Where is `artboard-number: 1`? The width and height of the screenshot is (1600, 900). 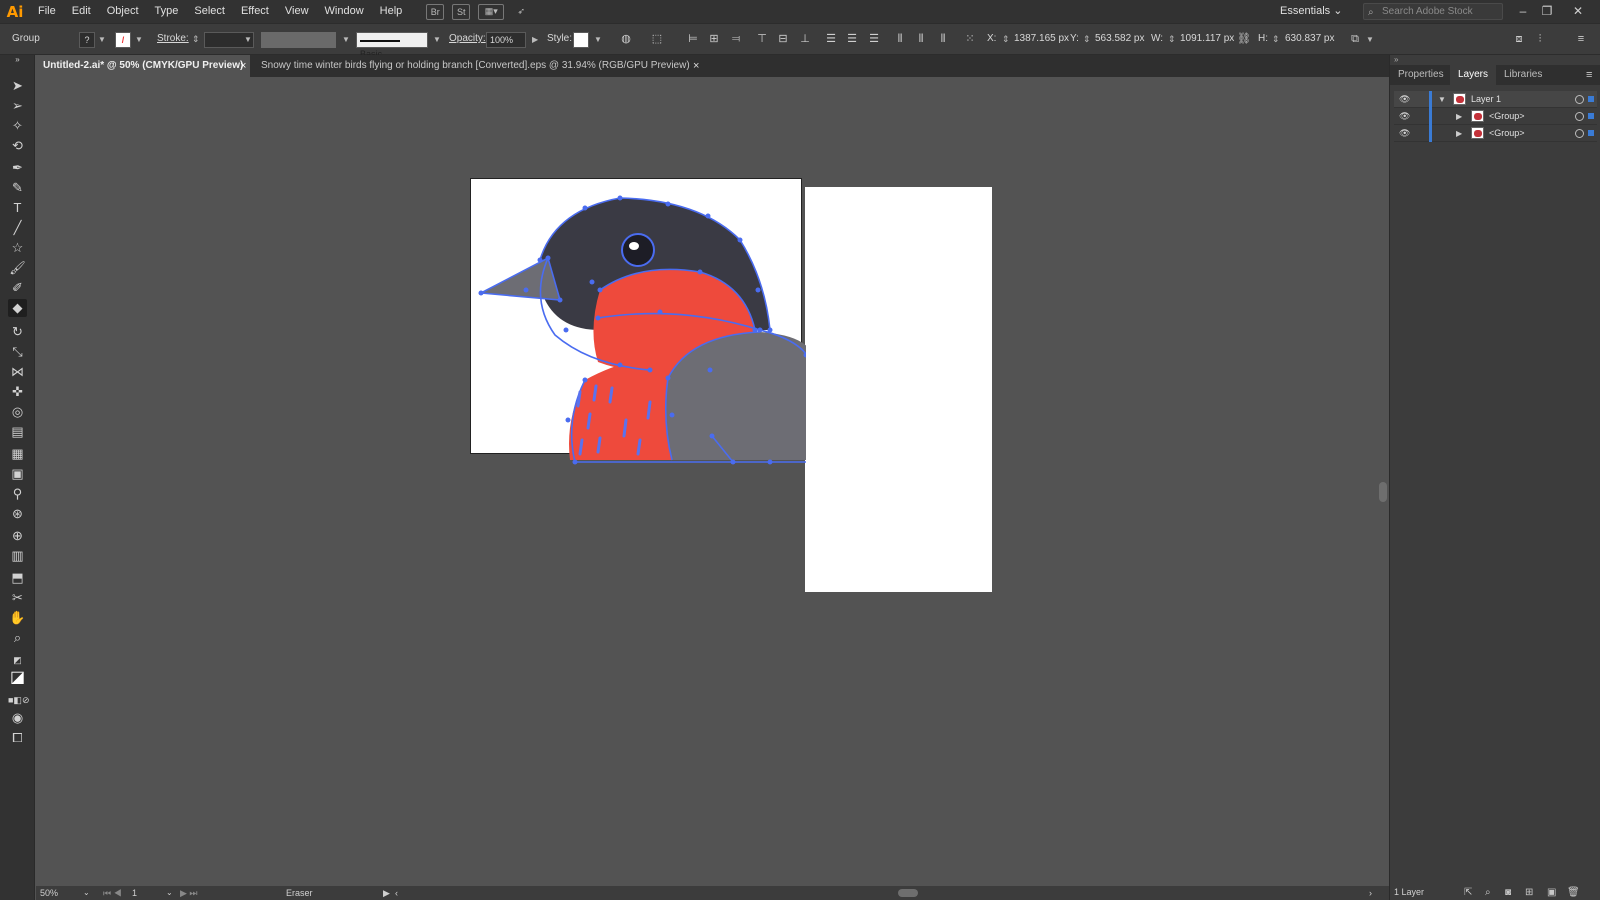 artboard-number: 1 is located at coordinates (134, 893).